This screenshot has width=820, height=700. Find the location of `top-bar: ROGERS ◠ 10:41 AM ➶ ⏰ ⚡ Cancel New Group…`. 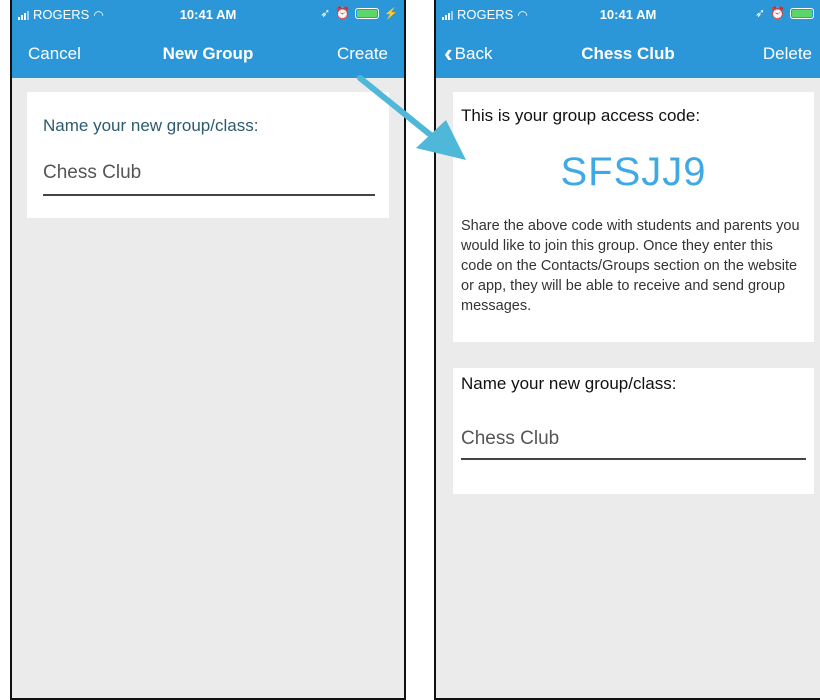

top-bar: ROGERS ◠ 10:41 AM ➶ ⏰ ⚡ Cancel New Group… is located at coordinates (208, 39).